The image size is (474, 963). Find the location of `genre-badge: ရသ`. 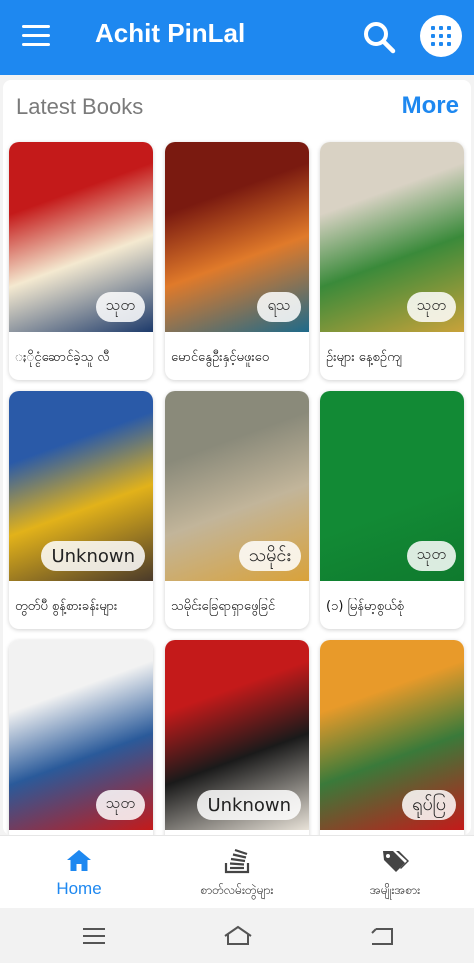

genre-badge: ရသ is located at coordinates (279, 307).